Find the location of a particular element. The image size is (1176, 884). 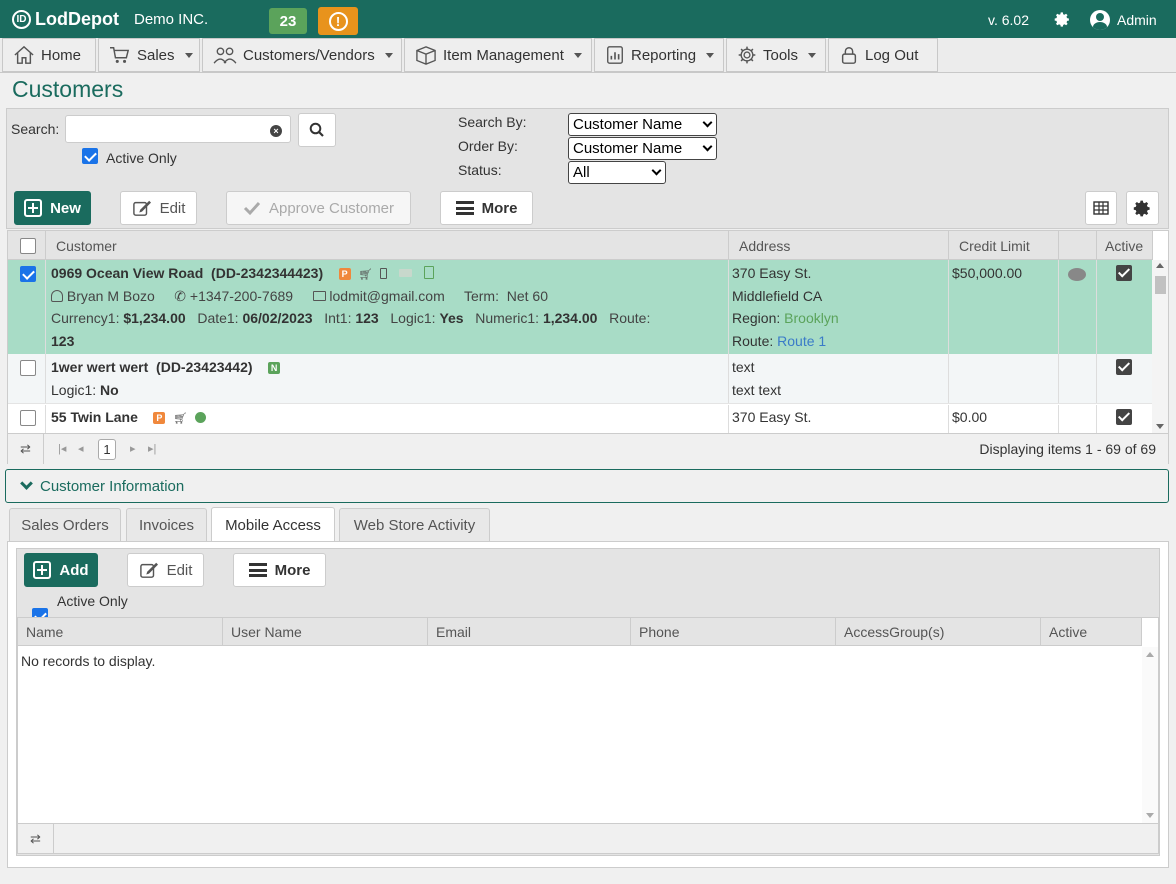

plus-icon is located at coordinates (42, 570).